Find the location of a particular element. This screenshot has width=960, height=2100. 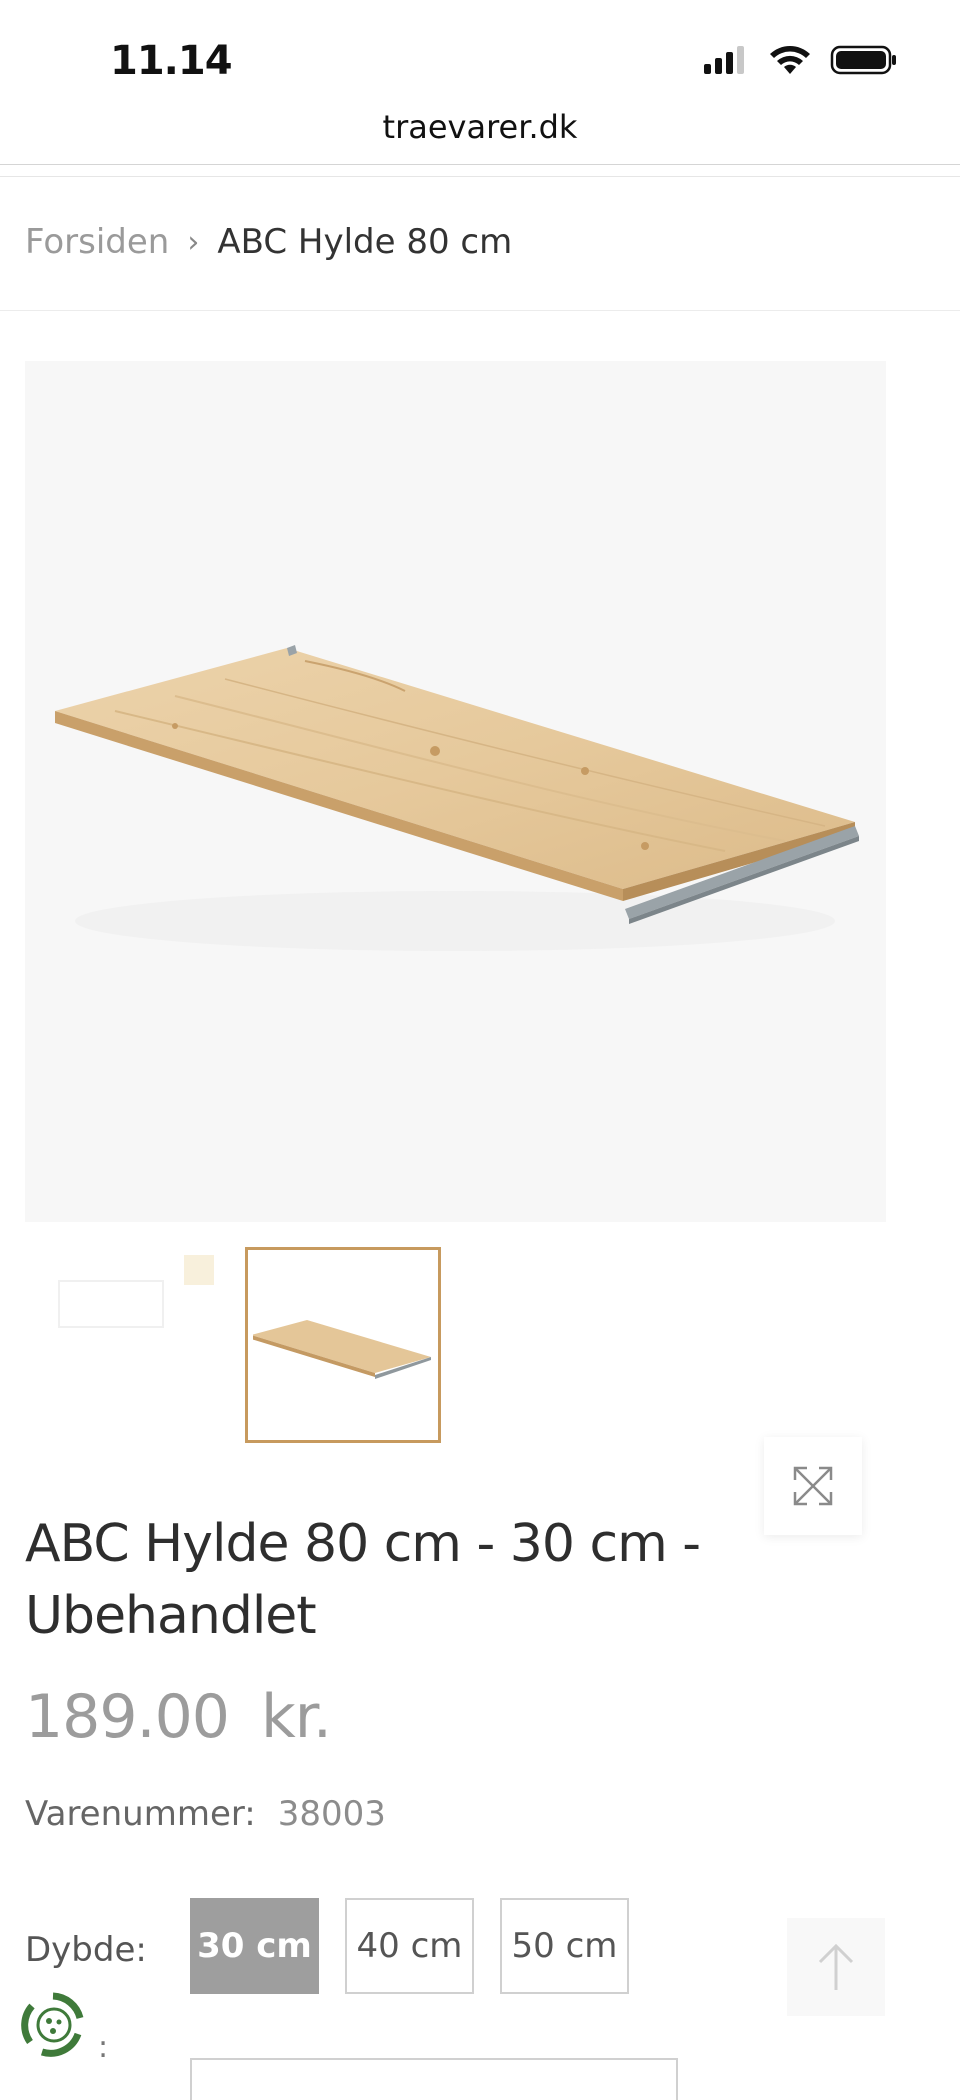

product-price: 189.00 kr. is located at coordinates (178, 1717).